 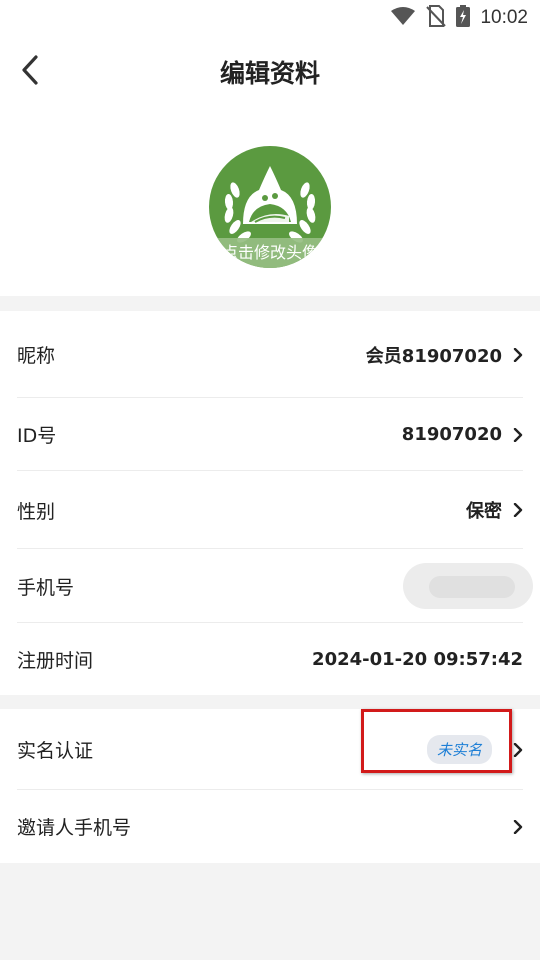 I want to click on phone-label: 手机号, so click(x=46, y=587).